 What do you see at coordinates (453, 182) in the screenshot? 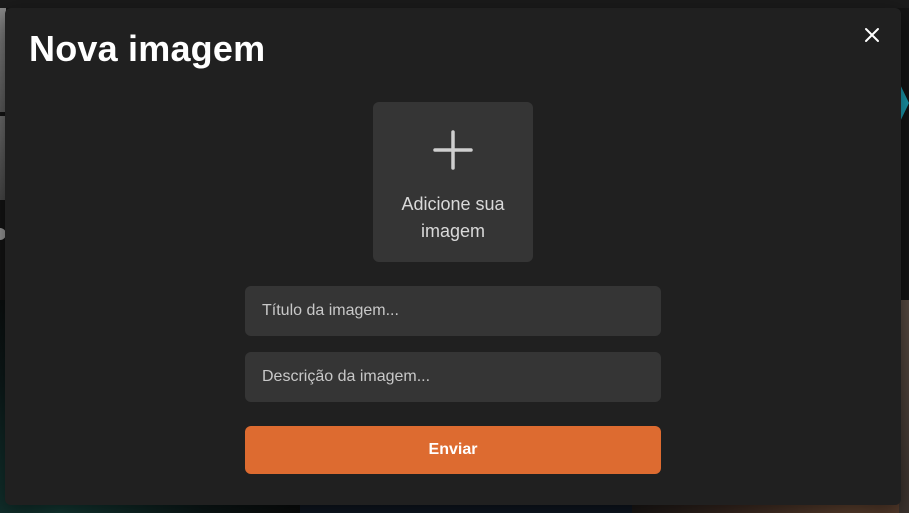
I see `image-upload-button: Adicione sua imagem` at bounding box center [453, 182].